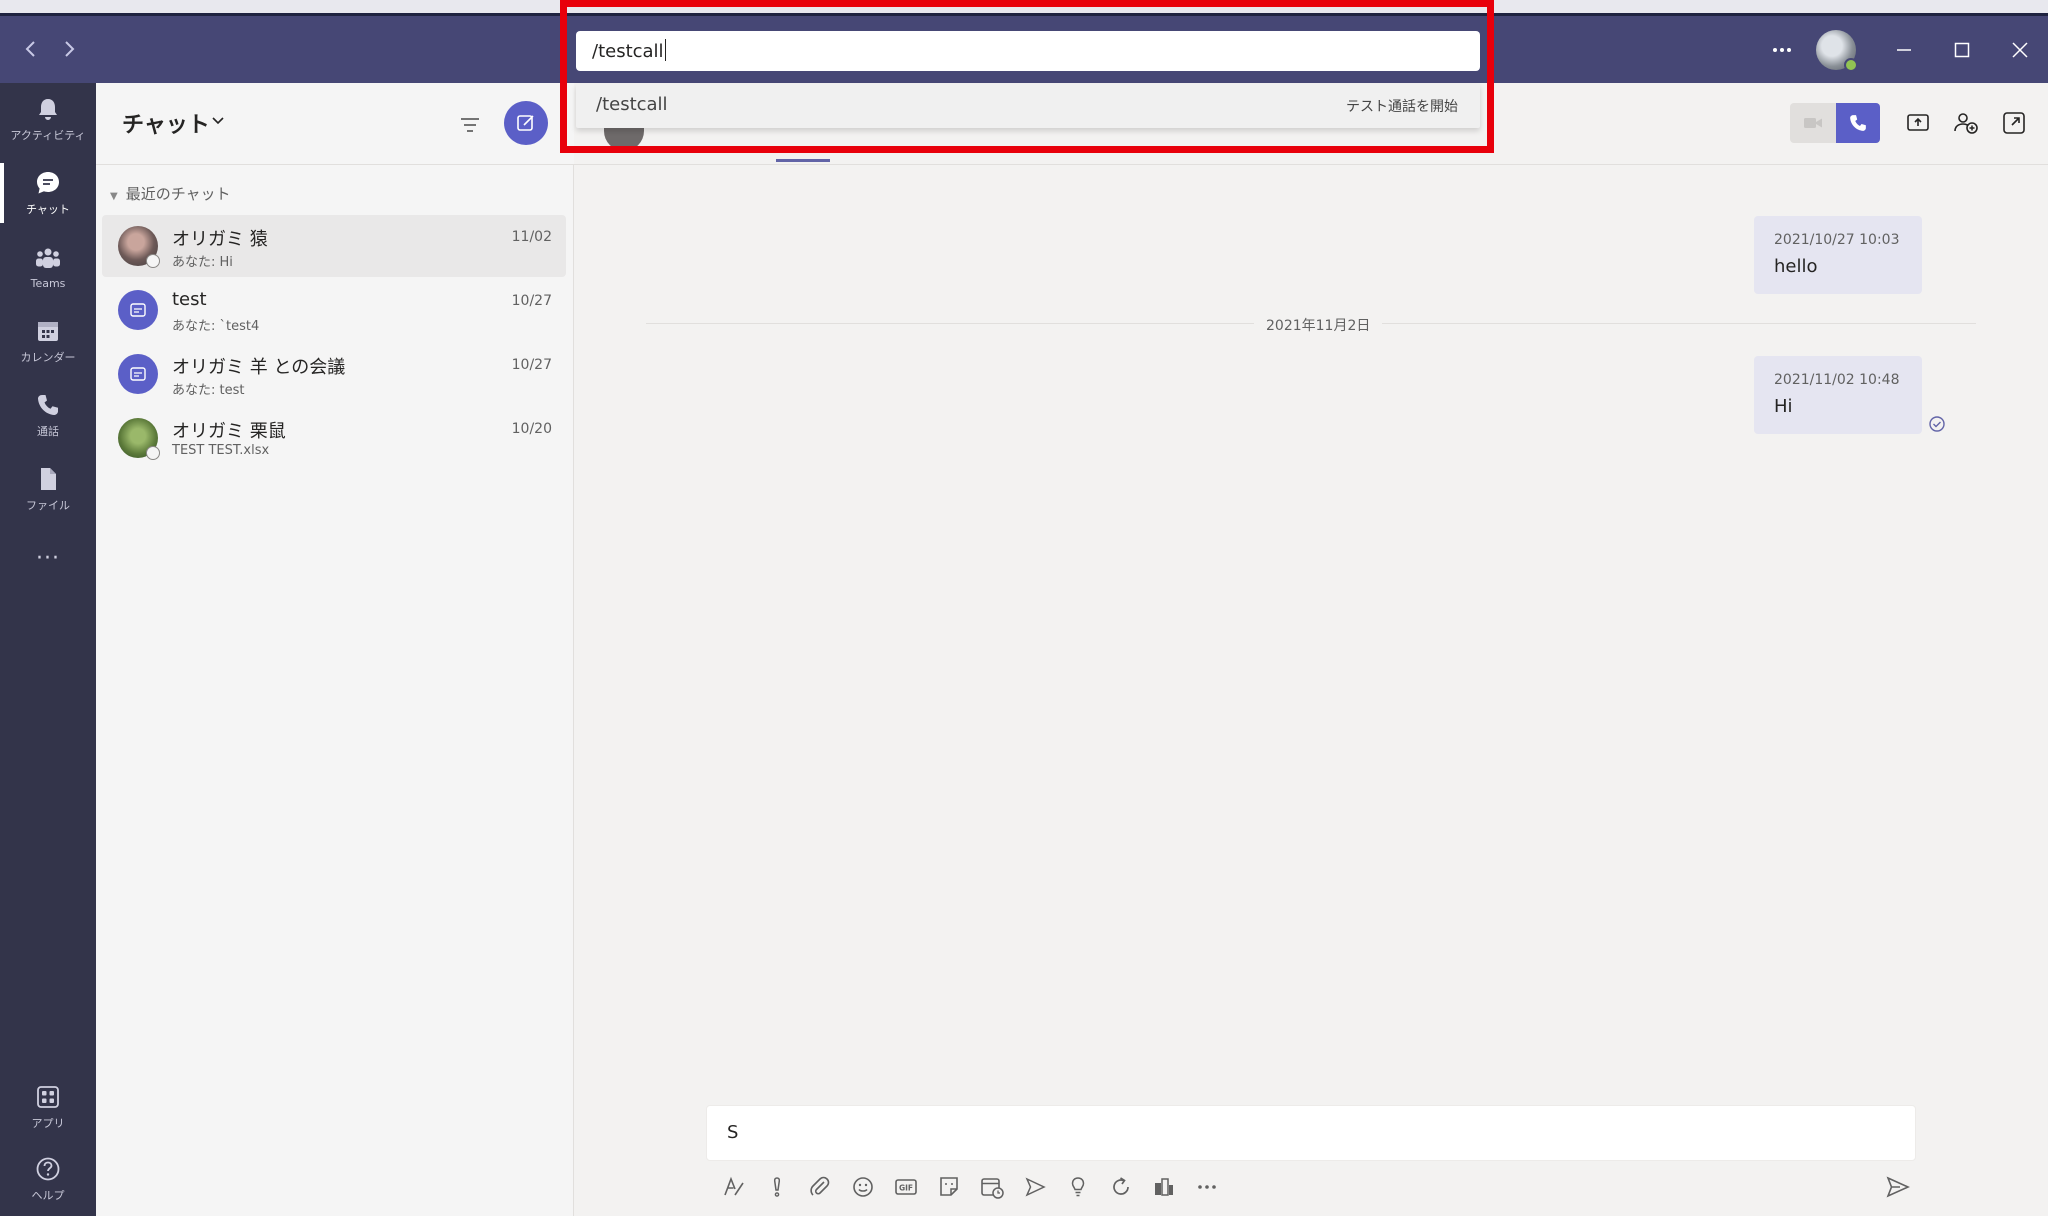 This screenshot has height=1216, width=2048. I want to click on help-icon, so click(48, 1169).